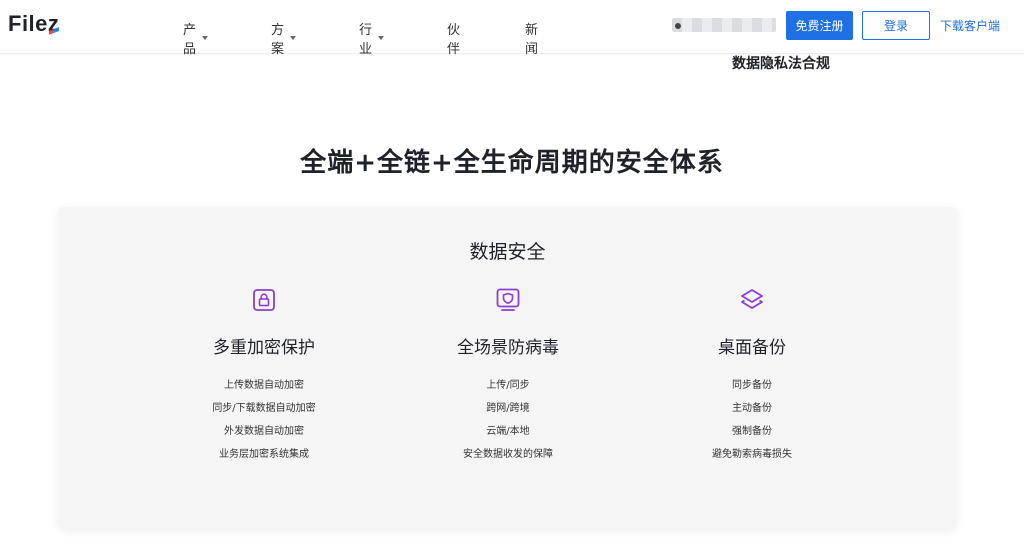 Image resolution: width=1024 pixels, height=554 pixels. I want to click on list-item: 同步/下载数据自动加密, so click(264, 408).